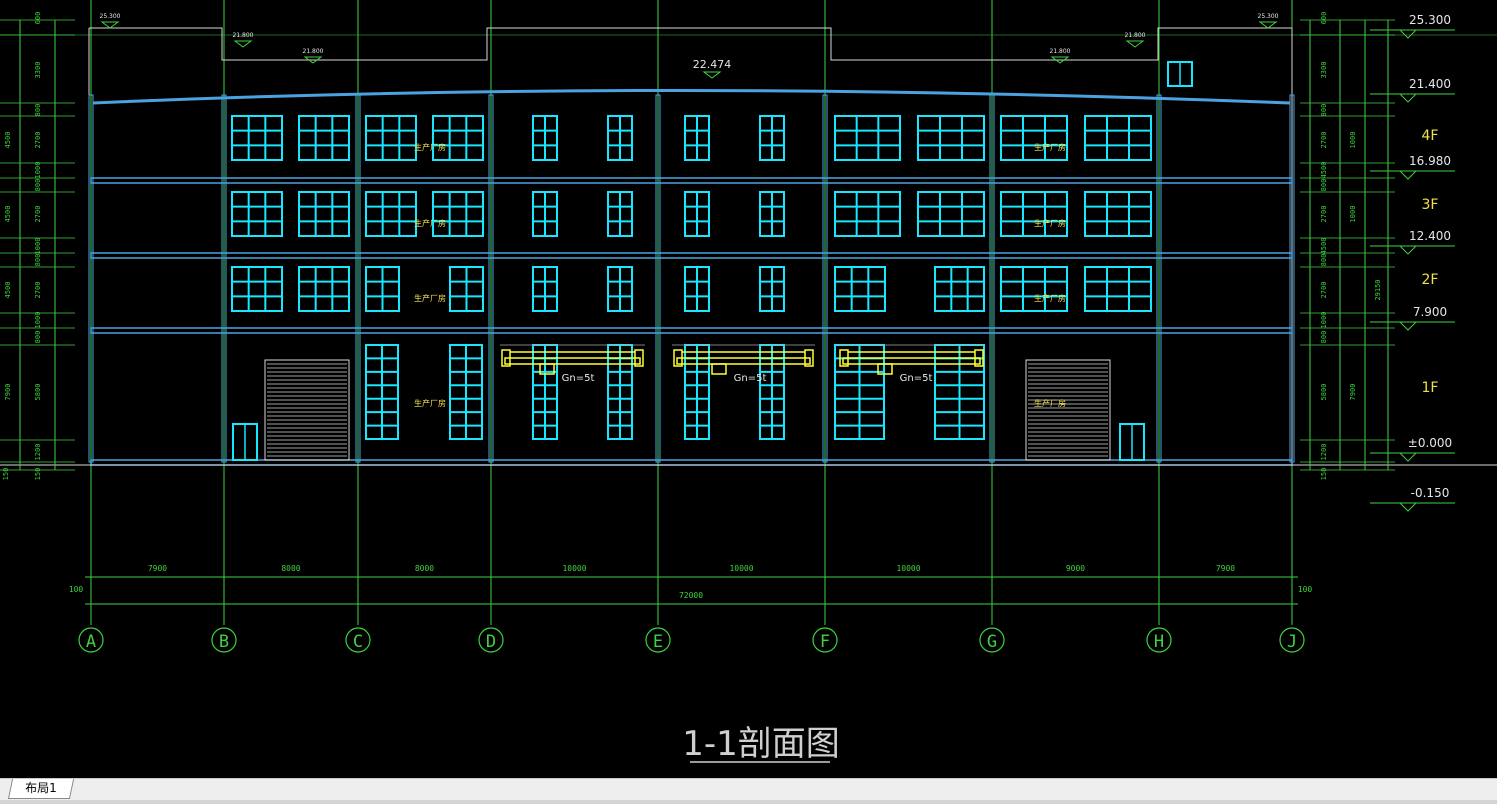  Describe the element at coordinates (1430, 84) in the screenshot. I see `elevation-label-1: 21.400` at that location.